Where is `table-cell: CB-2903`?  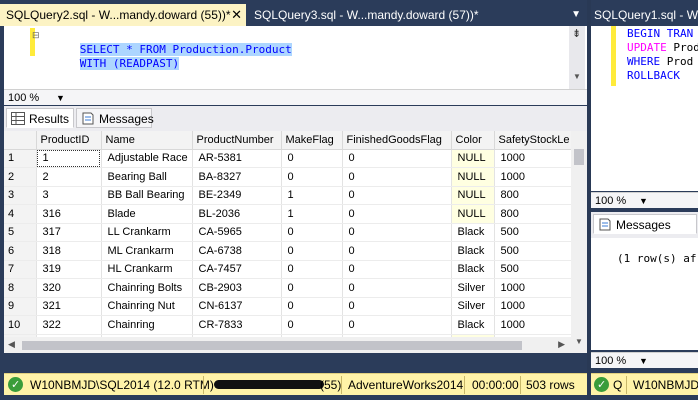
table-cell: CB-2903 is located at coordinates (237, 288).